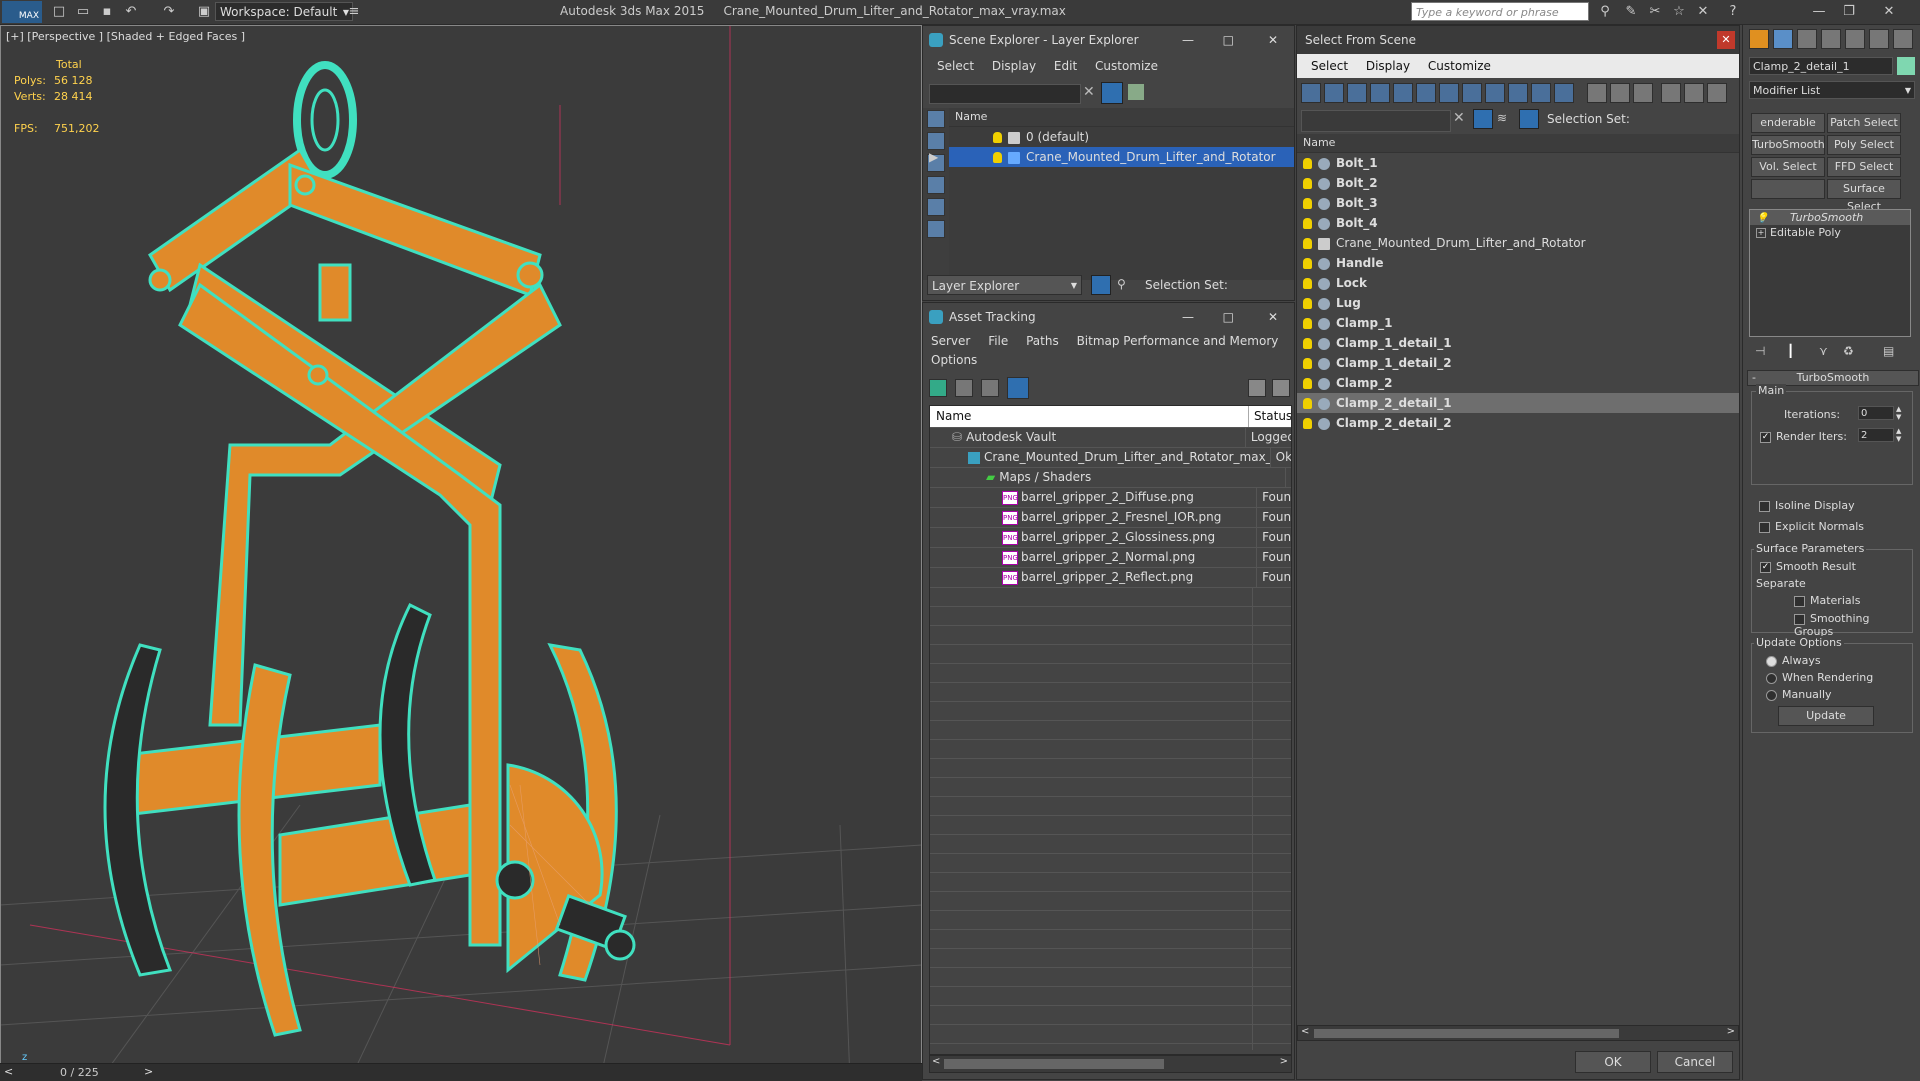 The image size is (1920, 1081). I want to click on hierarchy-tab-icon, so click(1807, 39).